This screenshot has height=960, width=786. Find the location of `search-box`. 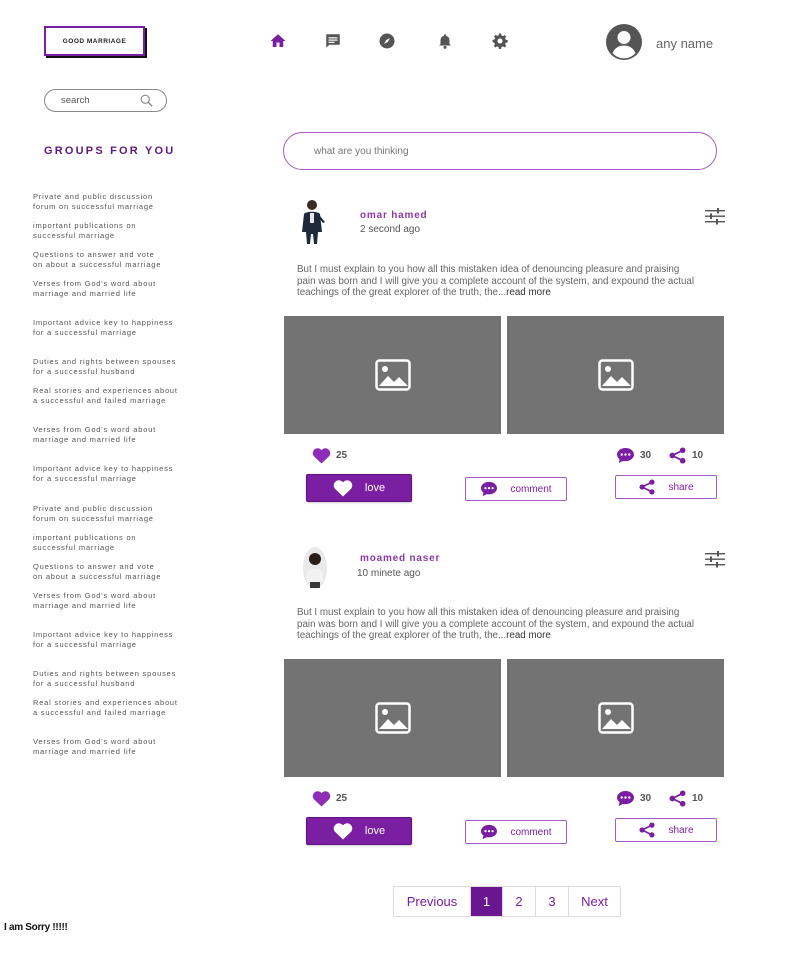

search-box is located at coordinates (105, 100).